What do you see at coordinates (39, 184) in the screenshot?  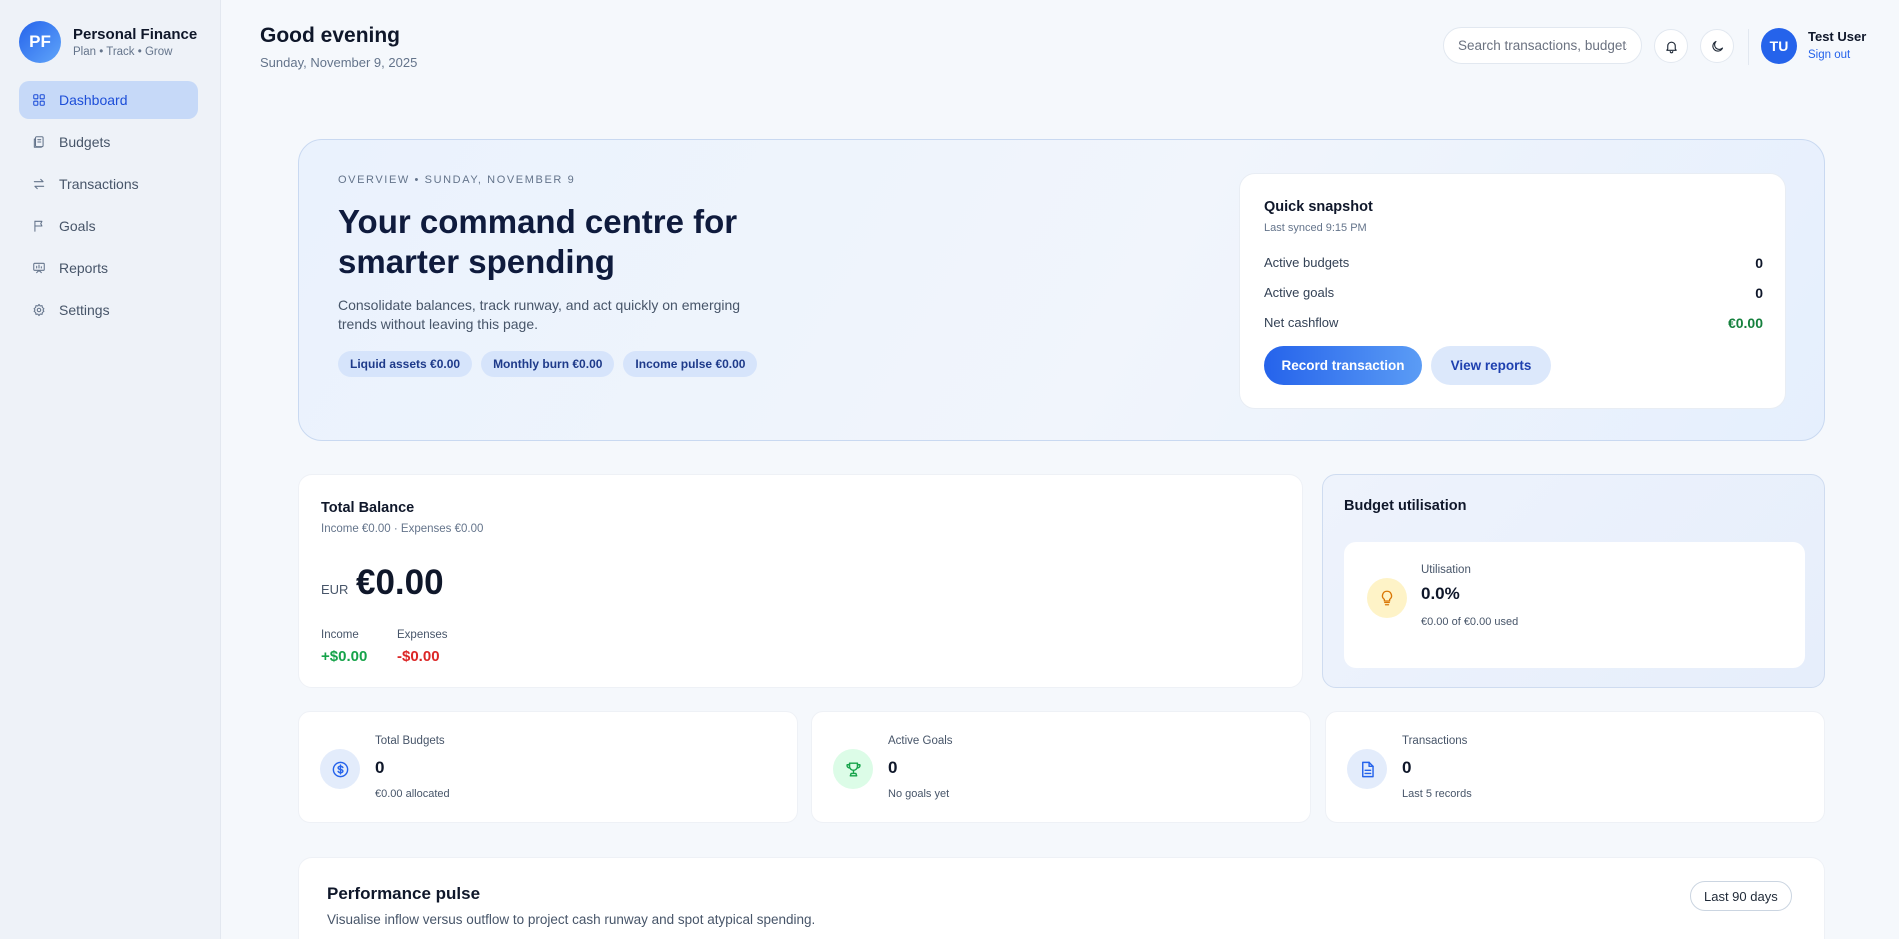 I see `transfer-icon` at bounding box center [39, 184].